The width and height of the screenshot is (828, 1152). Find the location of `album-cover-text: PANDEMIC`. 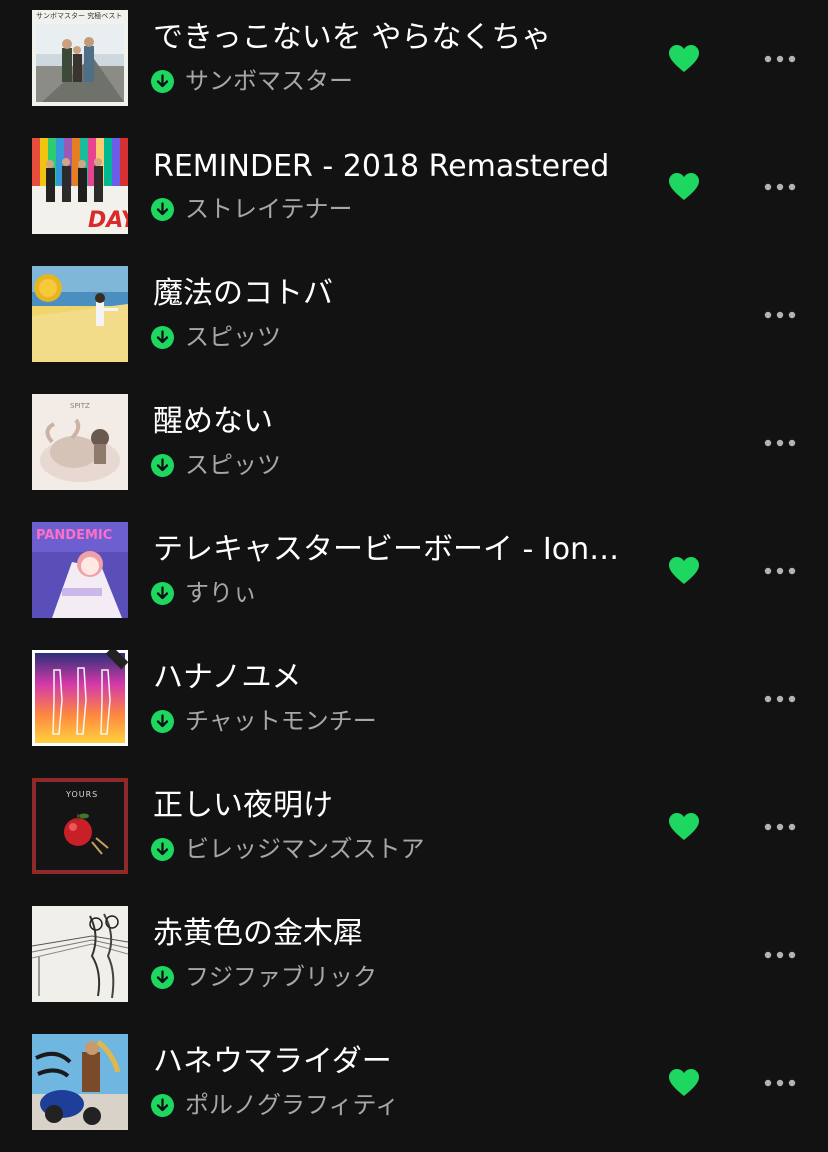

album-cover-text: PANDEMIC is located at coordinates (74, 535).